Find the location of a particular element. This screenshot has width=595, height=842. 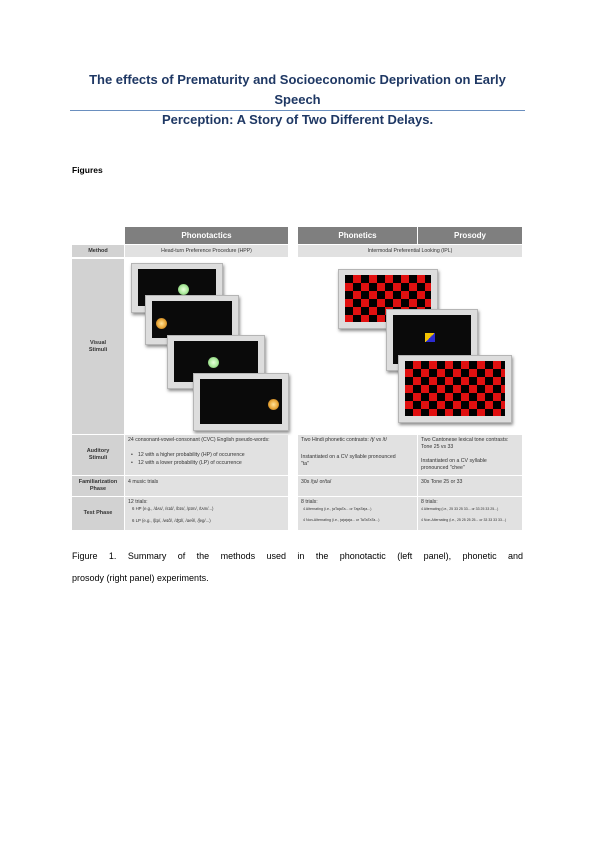

row-label-test: Test Phase is located at coordinates (98, 513).